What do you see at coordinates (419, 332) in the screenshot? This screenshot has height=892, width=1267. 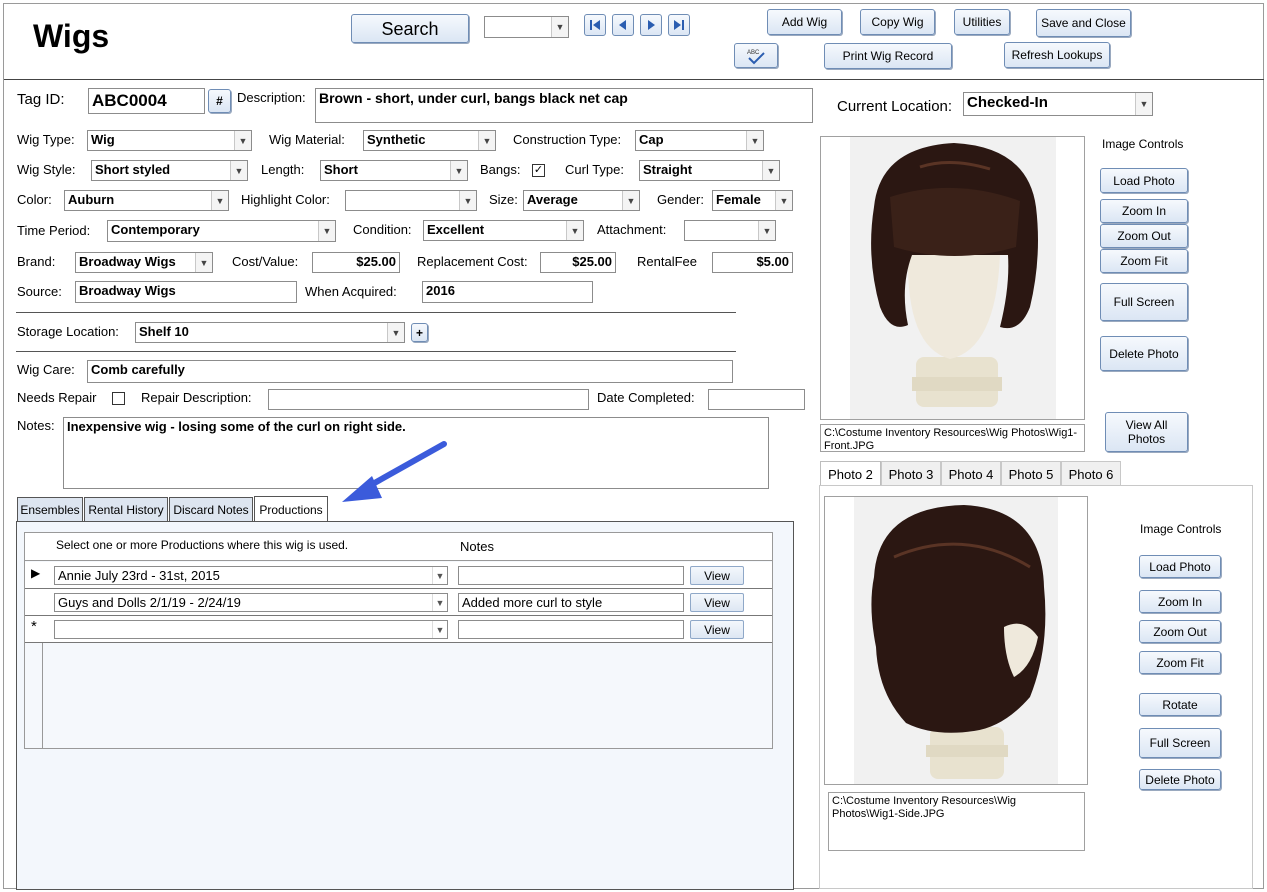 I see `add-storage-location-button: +` at bounding box center [419, 332].